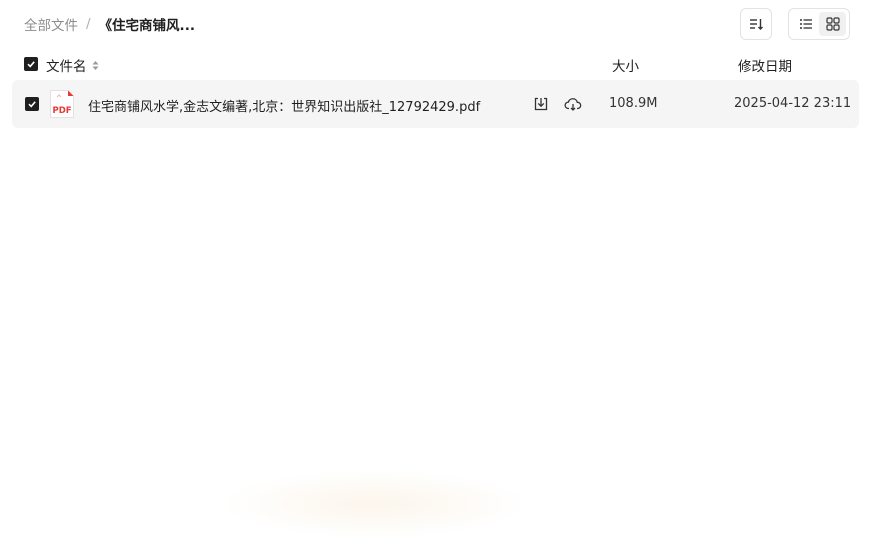 The image size is (874, 538). I want to click on column-header-size: 大小, so click(625, 65).